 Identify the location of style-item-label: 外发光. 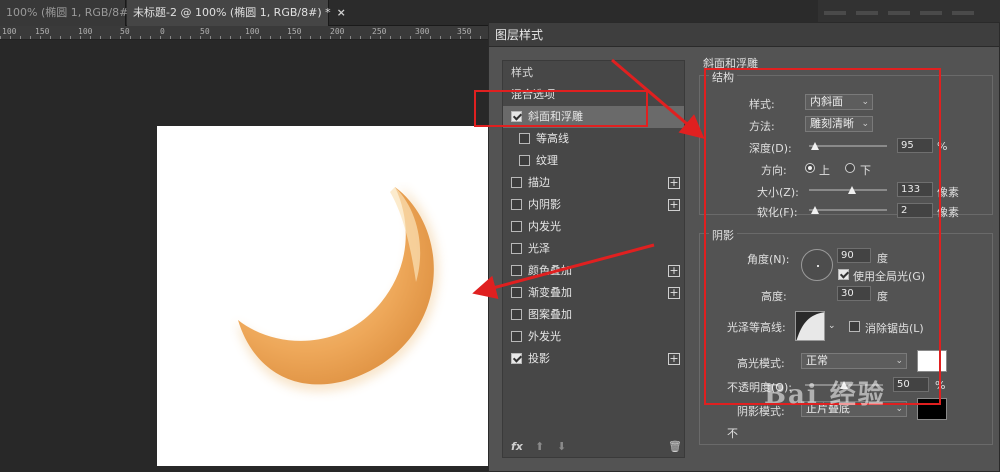
(544, 336).